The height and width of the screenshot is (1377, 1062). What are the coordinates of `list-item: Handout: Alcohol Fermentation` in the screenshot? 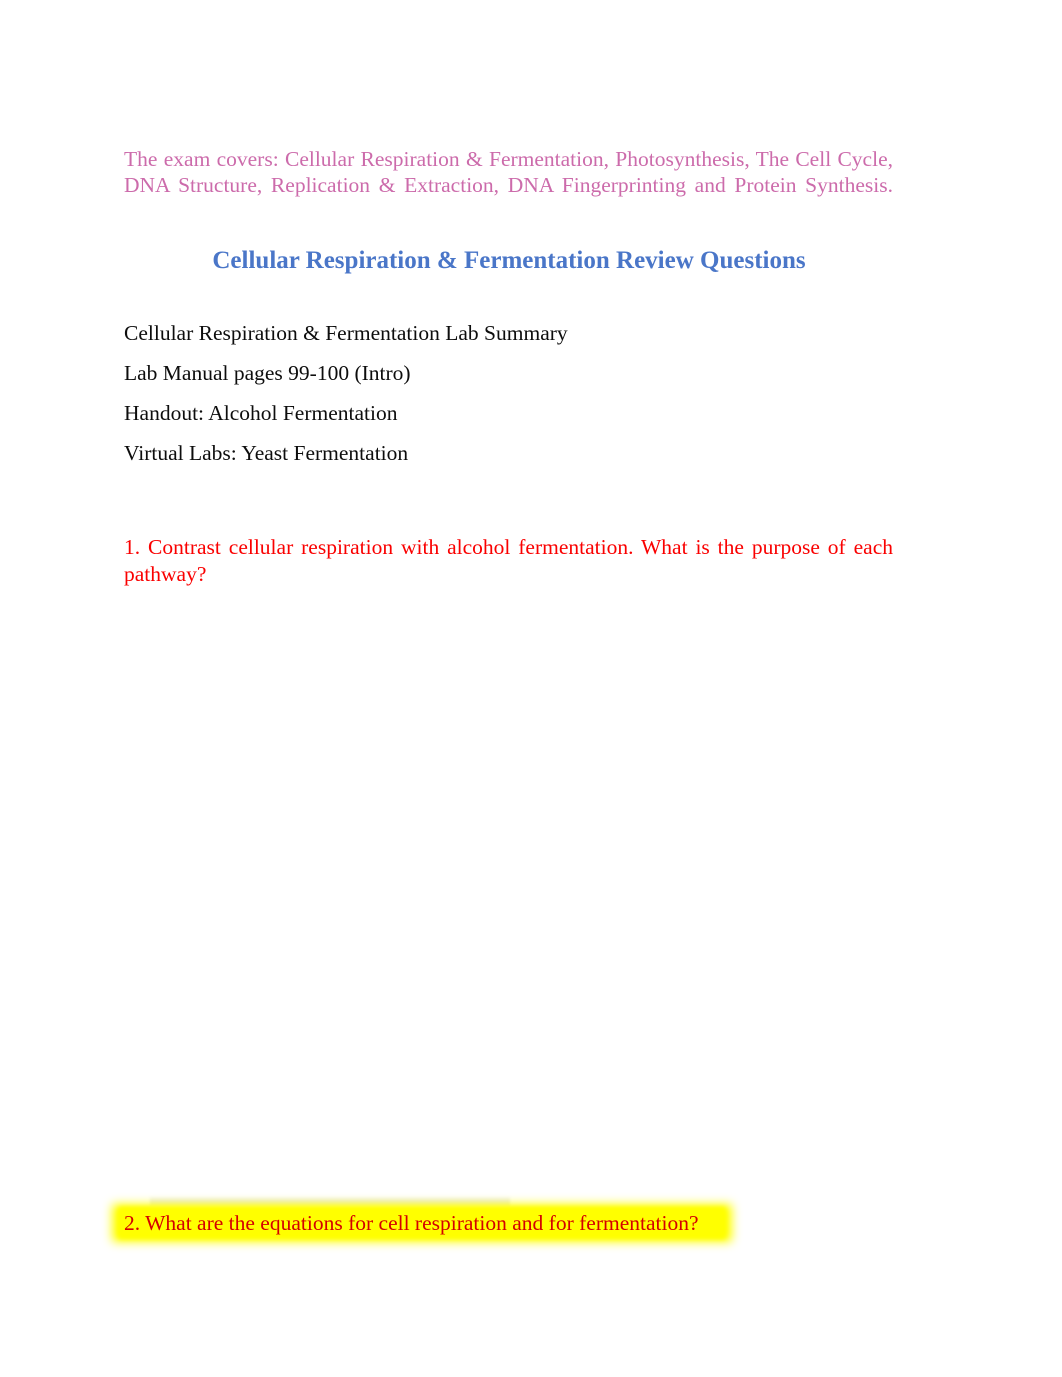 It's located at (261, 413).